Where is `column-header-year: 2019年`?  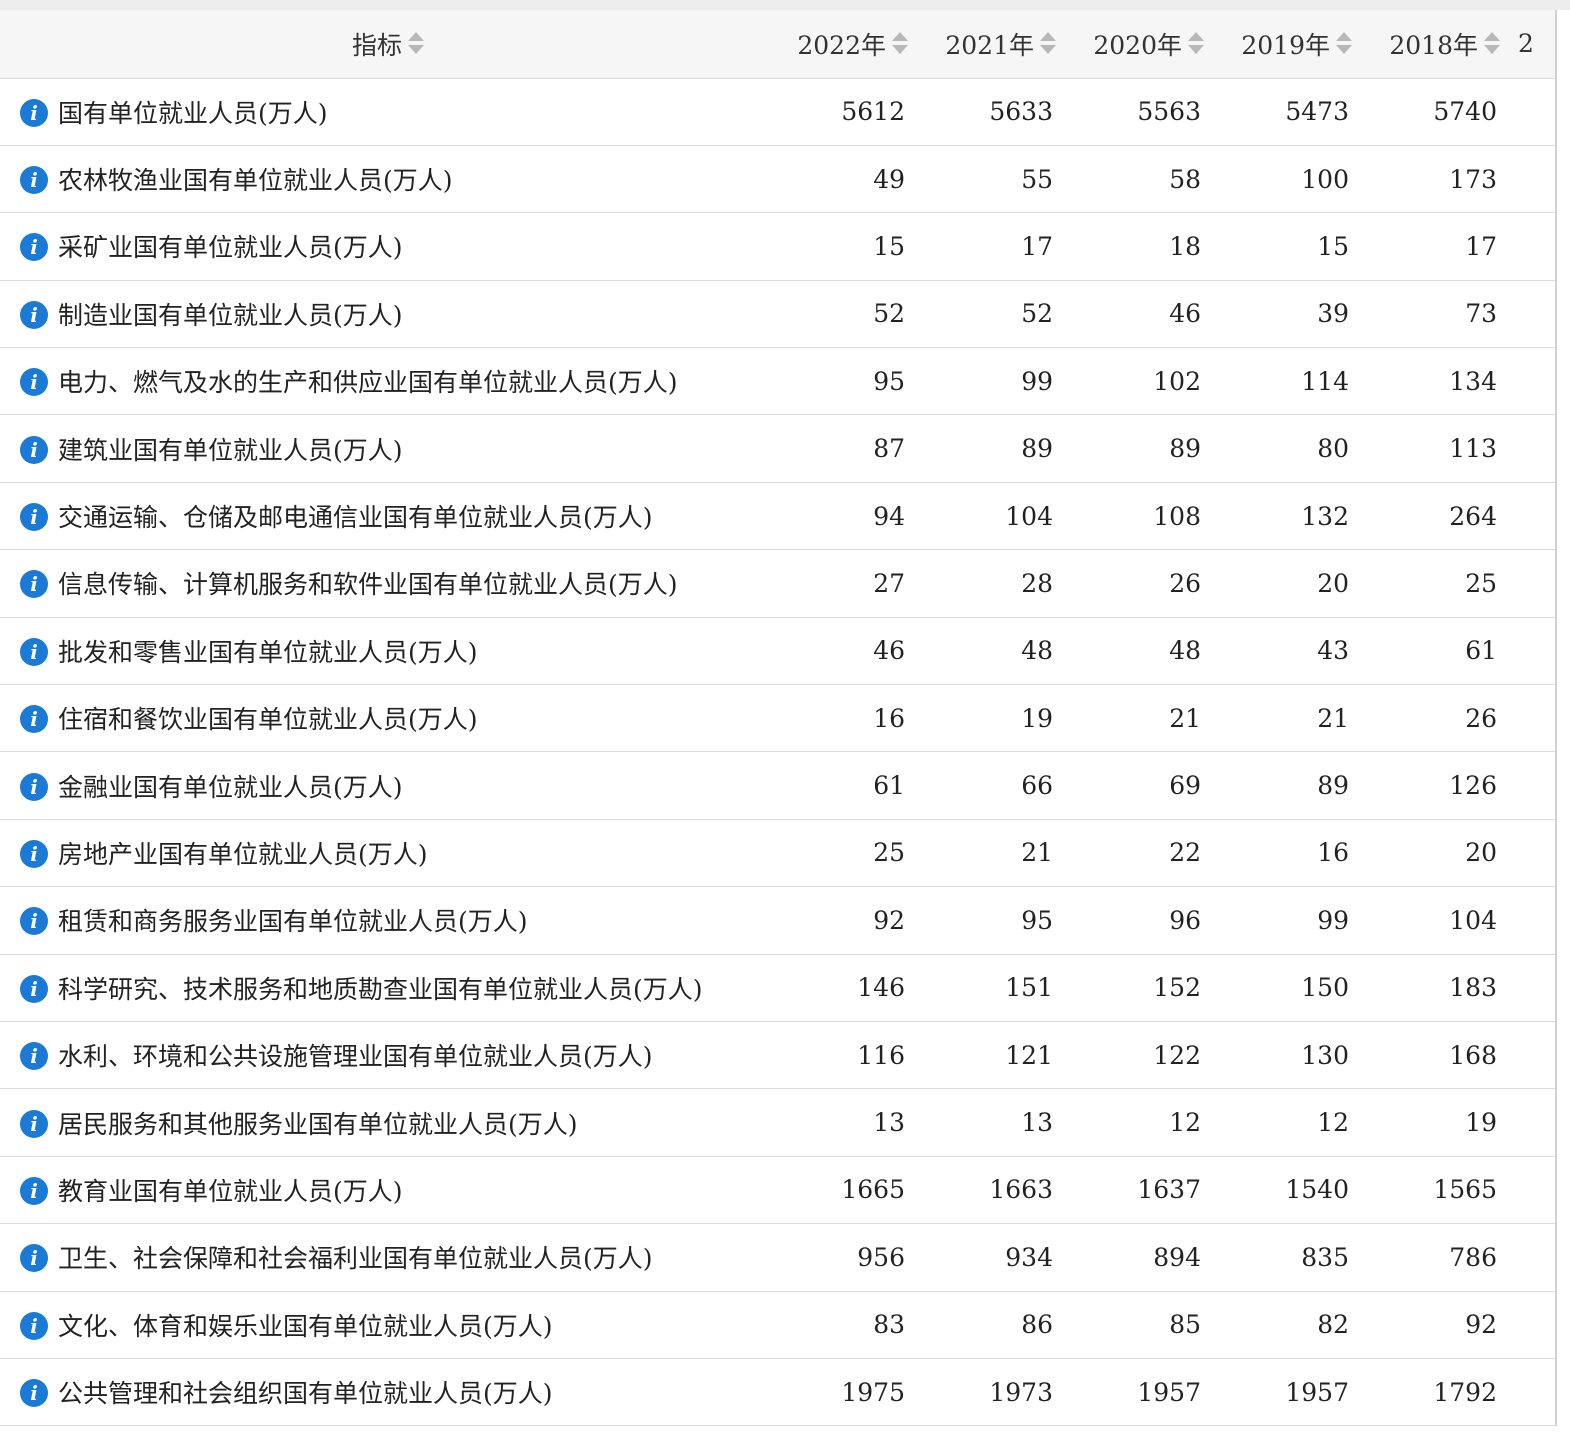
column-header-year: 2019年 is located at coordinates (1288, 44).